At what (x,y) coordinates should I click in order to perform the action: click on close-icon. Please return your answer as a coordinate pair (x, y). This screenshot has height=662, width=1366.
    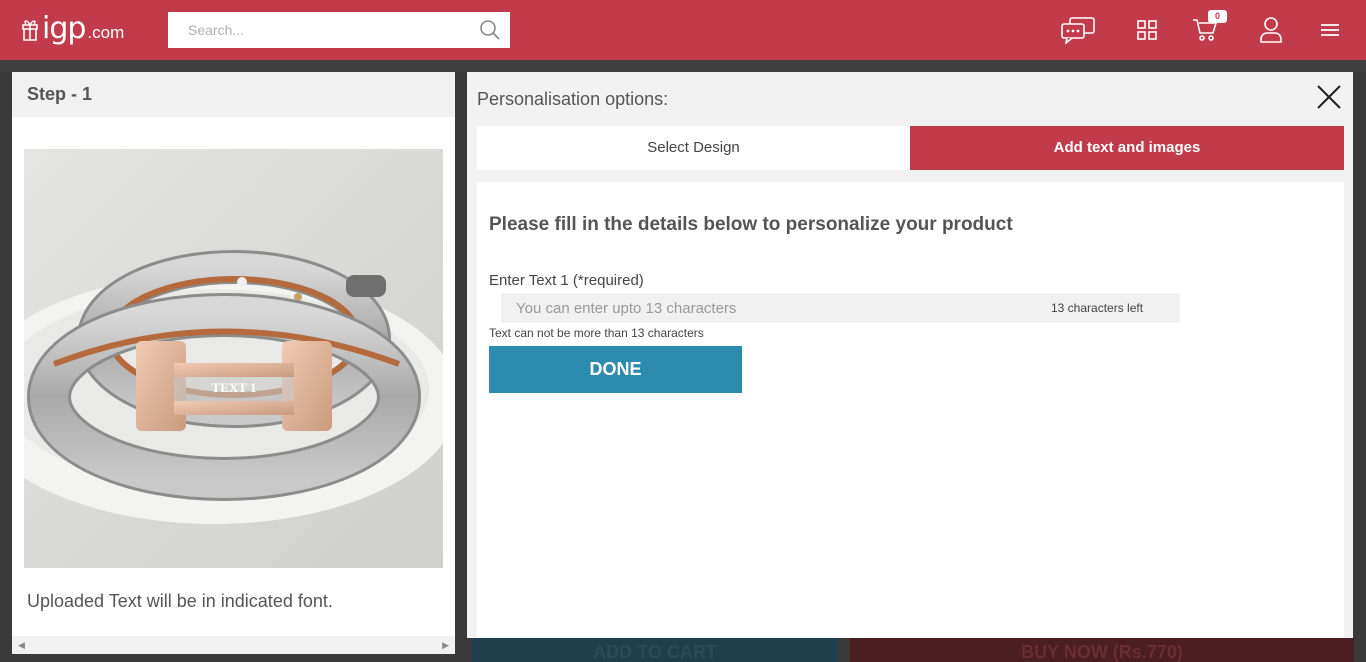
    Looking at the image, I should click on (1329, 97).